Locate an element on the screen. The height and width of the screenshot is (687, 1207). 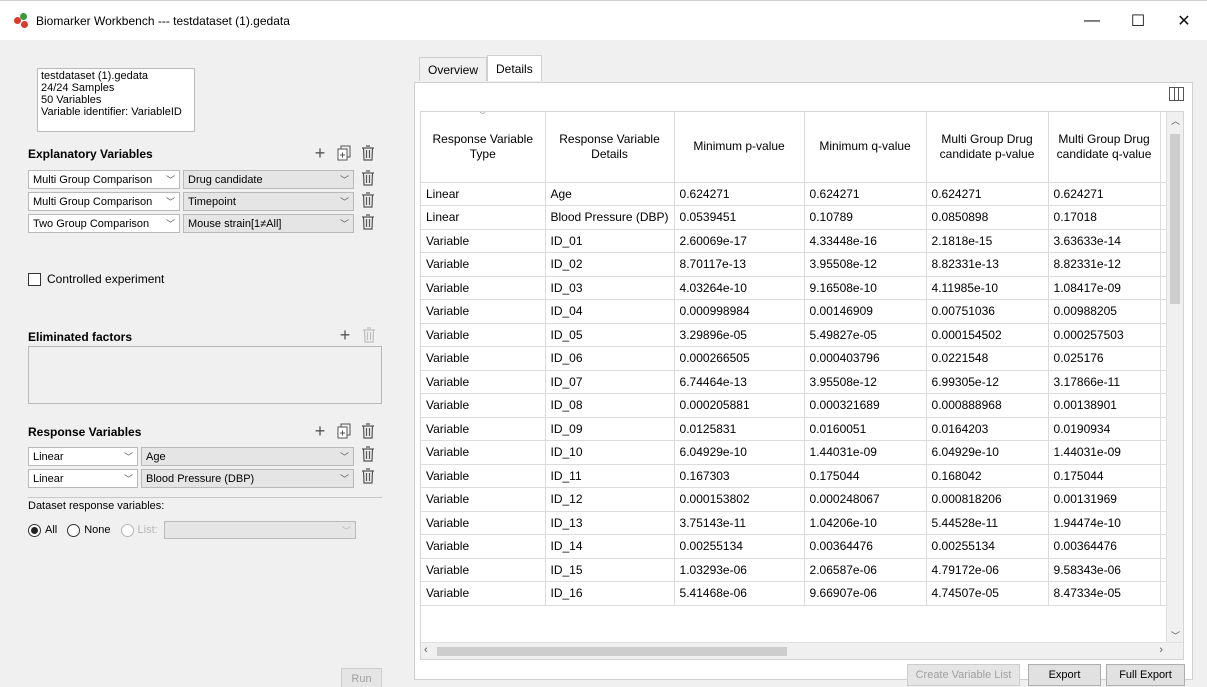
tab-details: Details is located at coordinates (514, 68).